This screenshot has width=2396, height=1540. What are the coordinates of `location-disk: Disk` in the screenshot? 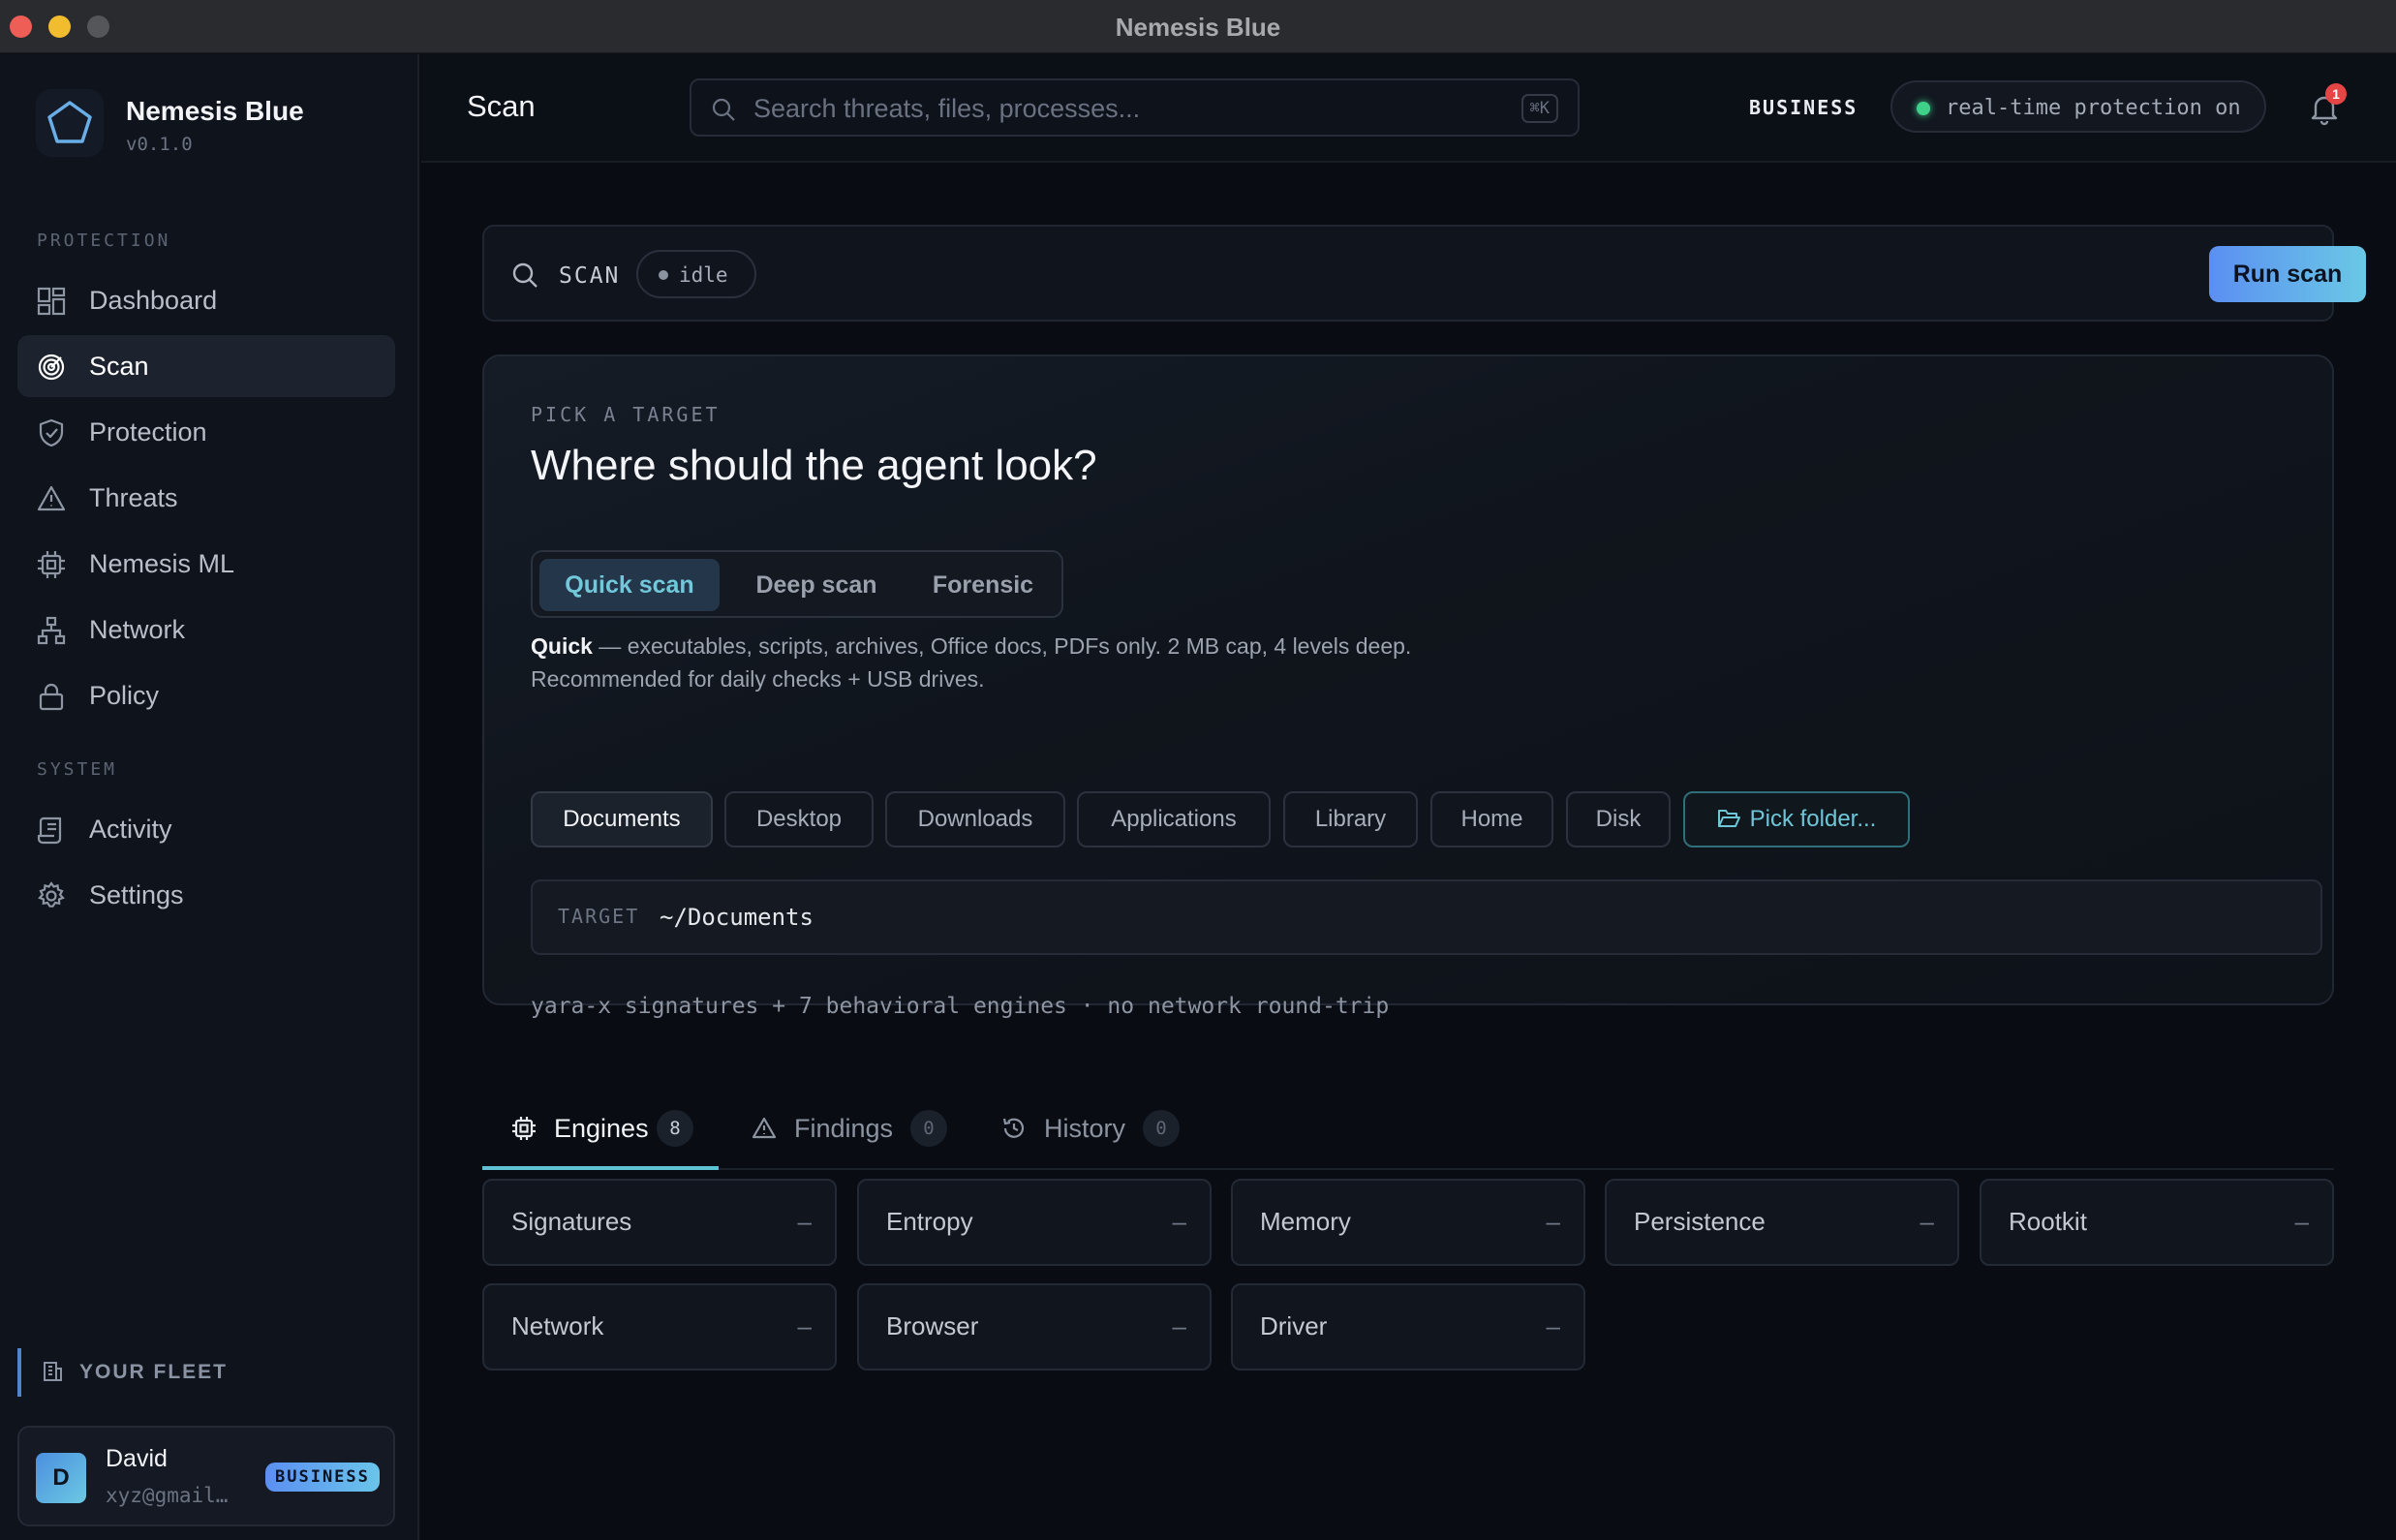 It's located at (1619, 819).